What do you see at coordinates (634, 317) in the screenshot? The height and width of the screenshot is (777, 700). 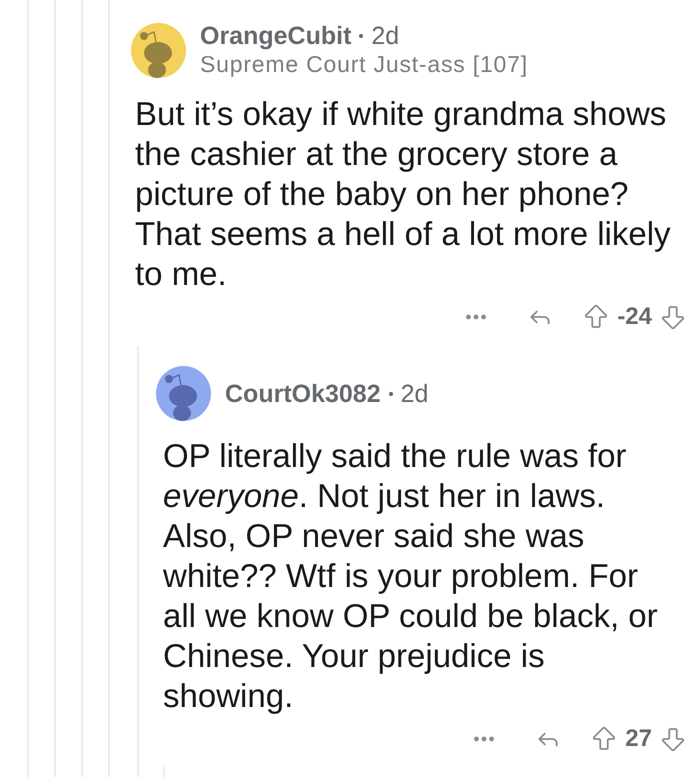 I see `vote-score: -24` at bounding box center [634, 317].